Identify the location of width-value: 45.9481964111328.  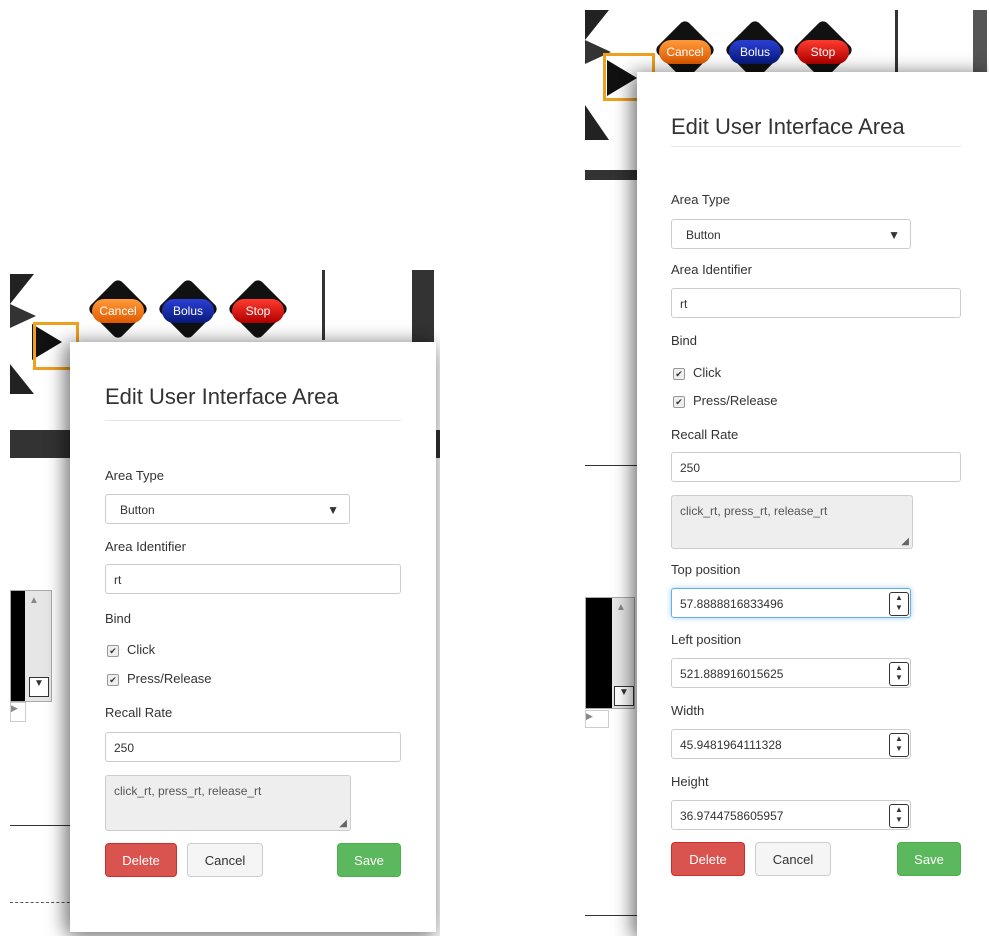
(731, 745).